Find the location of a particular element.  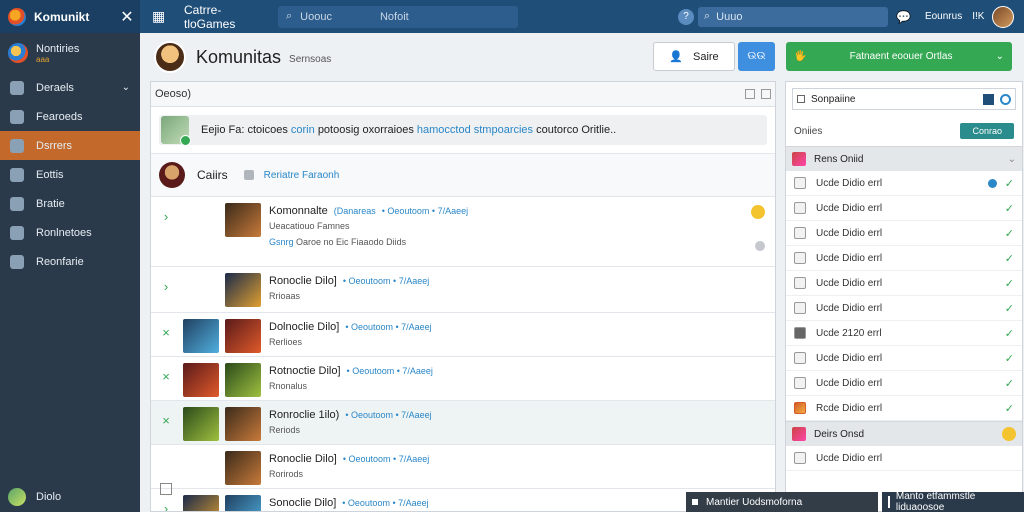

group-row: Caiirs Reriatre Faraonh is located at coordinates (463, 175).